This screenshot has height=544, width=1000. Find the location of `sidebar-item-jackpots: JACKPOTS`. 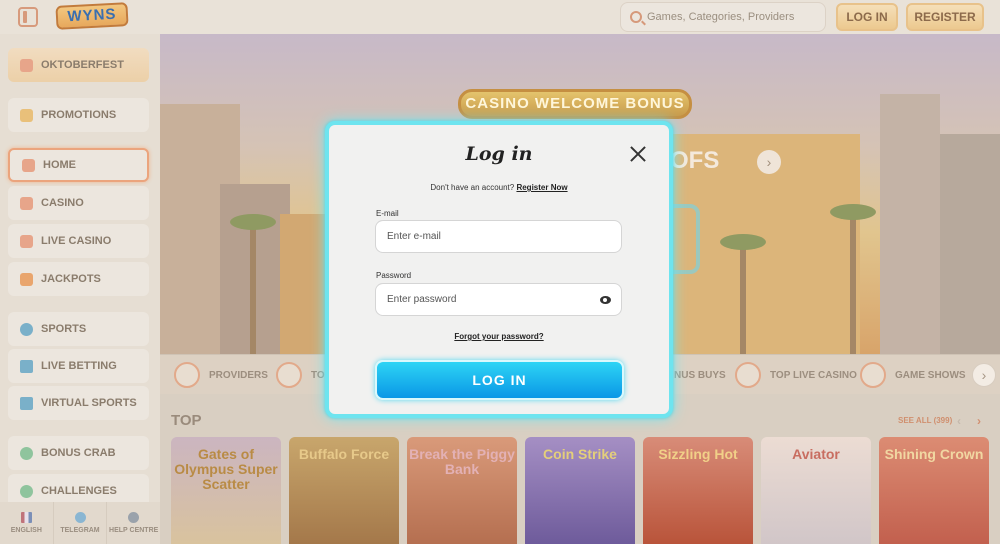

sidebar-item-jackpots: JACKPOTS is located at coordinates (78, 279).